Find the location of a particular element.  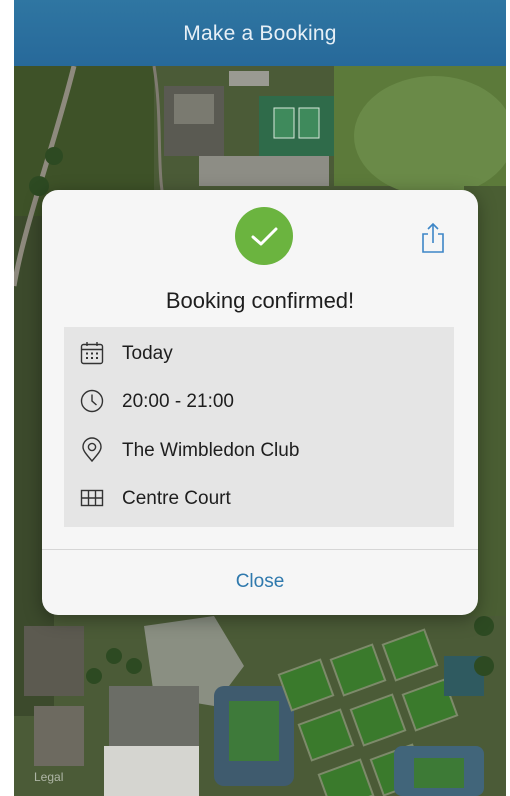

court-grid-icon is located at coordinates (92, 498).